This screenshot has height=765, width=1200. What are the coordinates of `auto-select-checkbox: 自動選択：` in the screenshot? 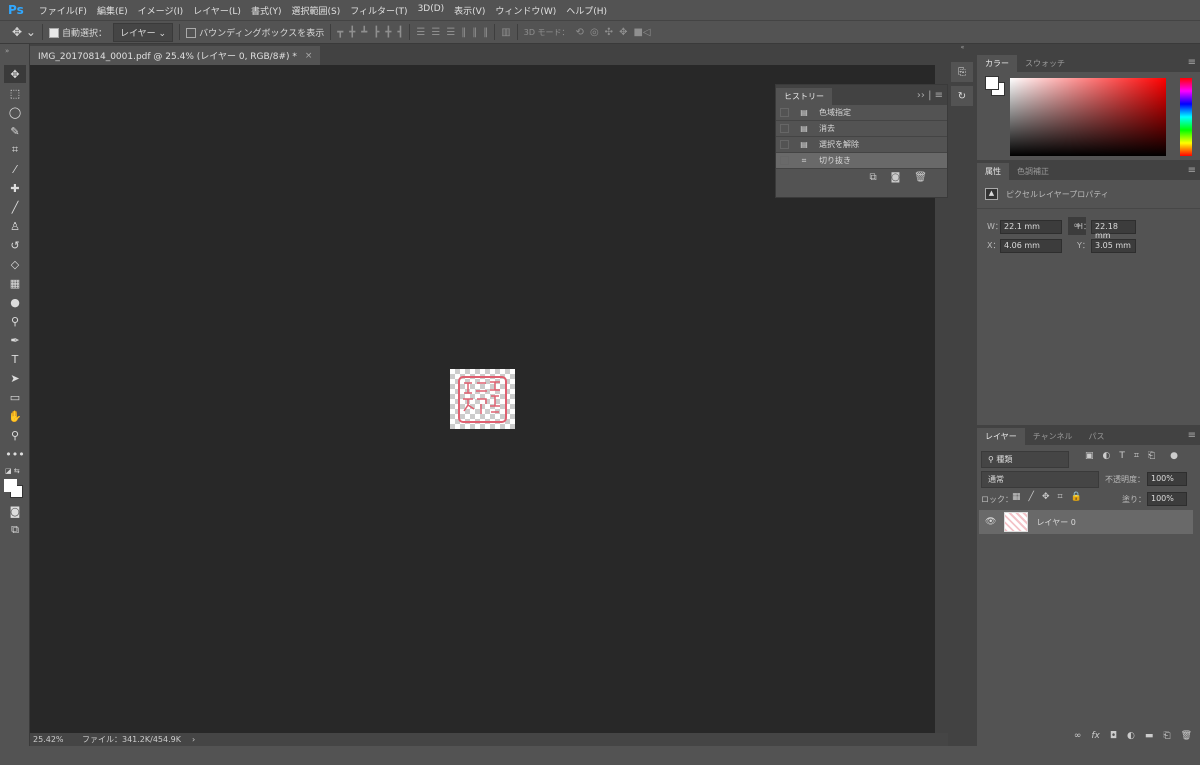 It's located at (77, 32).